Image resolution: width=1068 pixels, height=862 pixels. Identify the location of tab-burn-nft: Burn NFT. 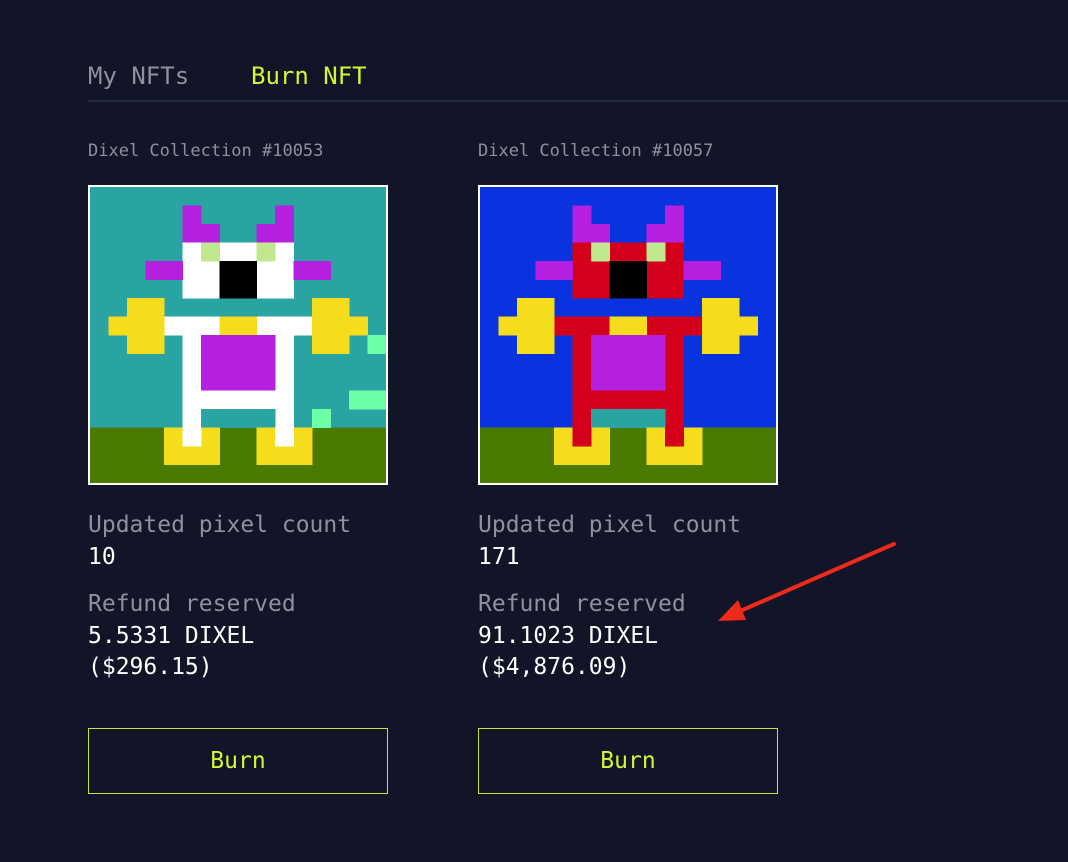
(309, 76).